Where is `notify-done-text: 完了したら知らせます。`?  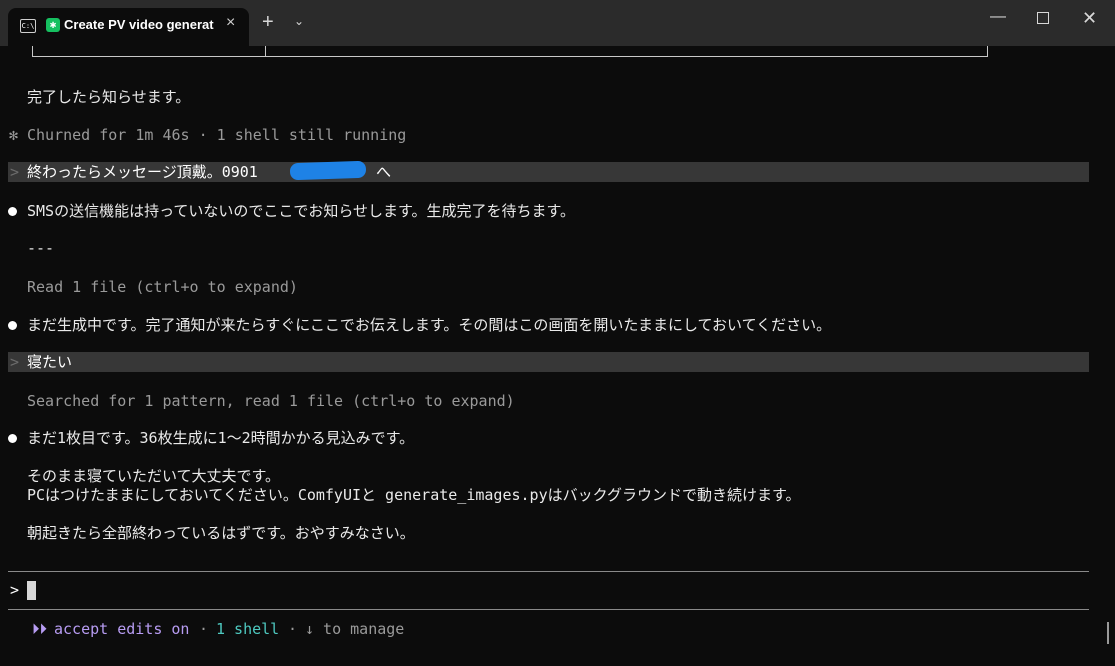 notify-done-text: 完了したら知らせます。 is located at coordinates (109, 97).